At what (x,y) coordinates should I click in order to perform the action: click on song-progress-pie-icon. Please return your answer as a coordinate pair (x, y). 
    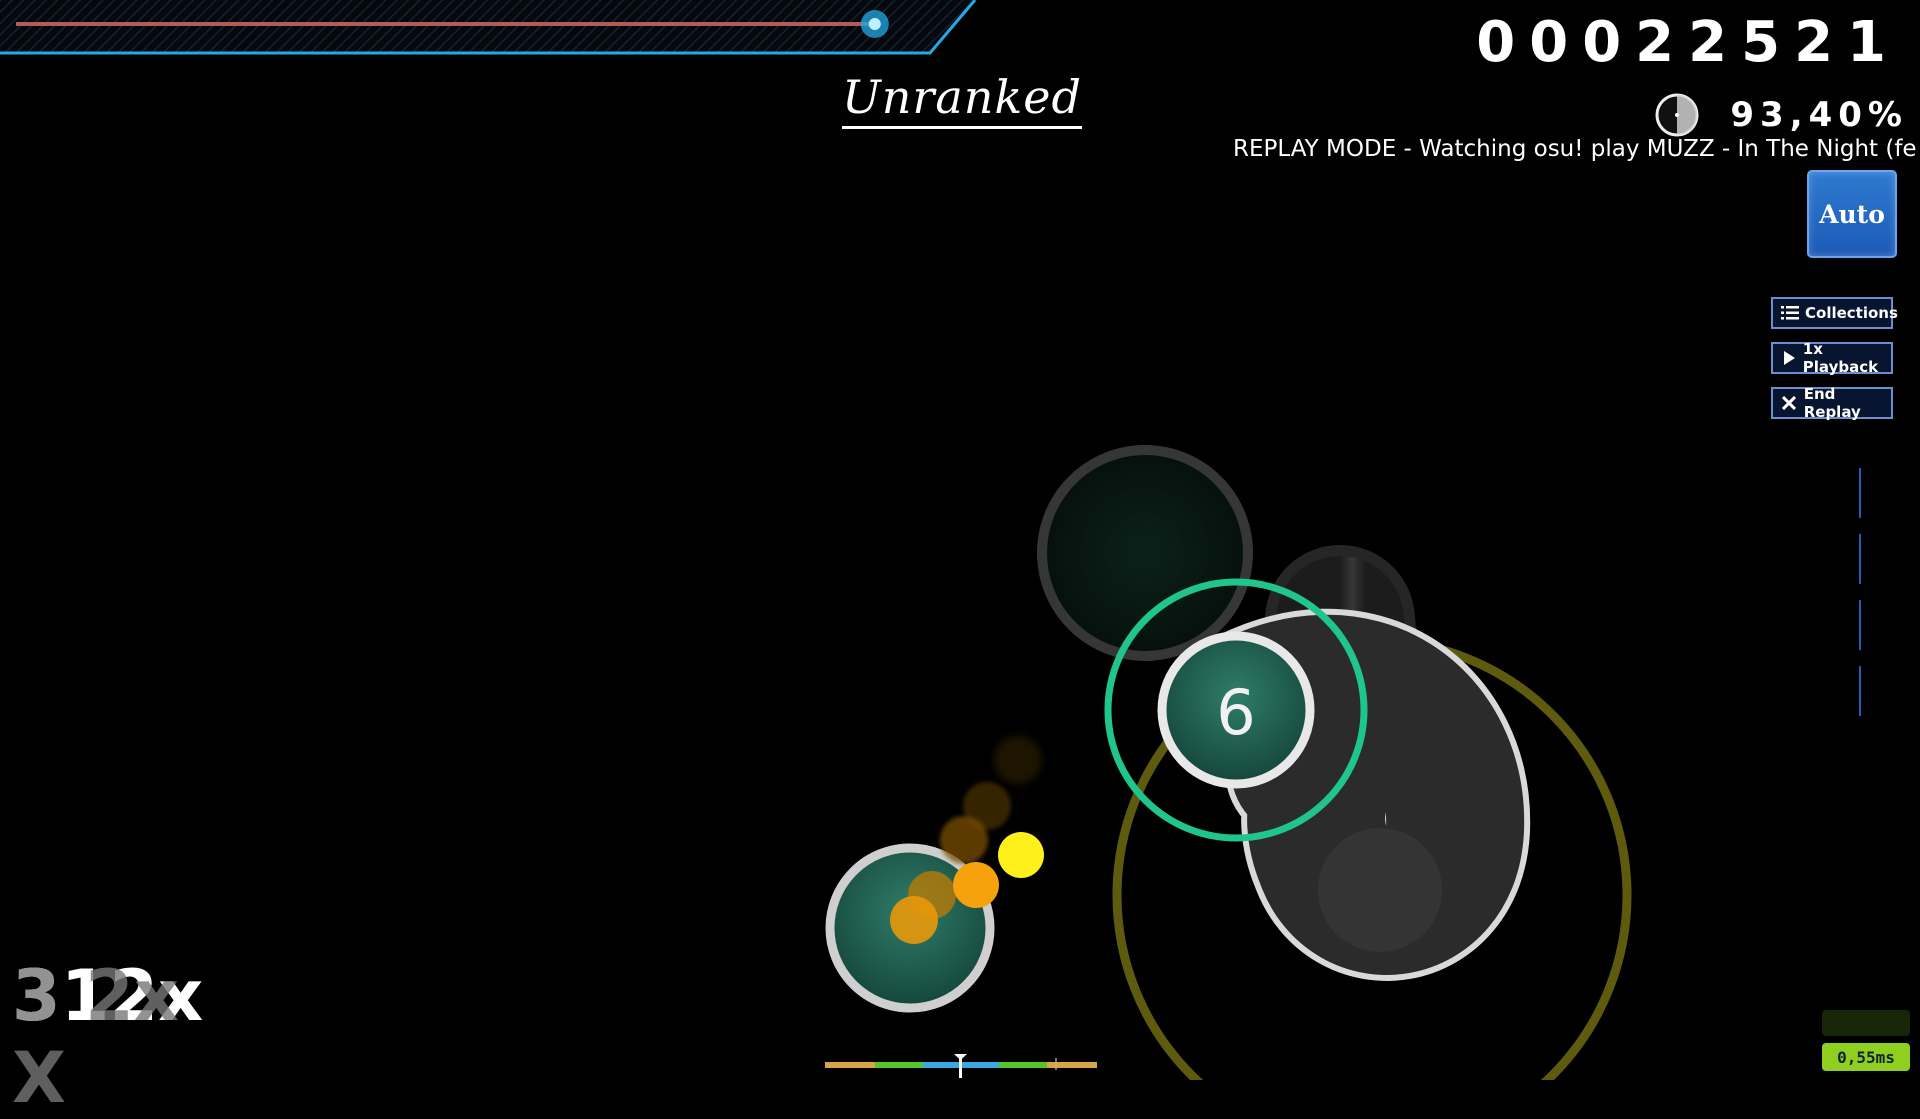
    Looking at the image, I should click on (1677, 115).